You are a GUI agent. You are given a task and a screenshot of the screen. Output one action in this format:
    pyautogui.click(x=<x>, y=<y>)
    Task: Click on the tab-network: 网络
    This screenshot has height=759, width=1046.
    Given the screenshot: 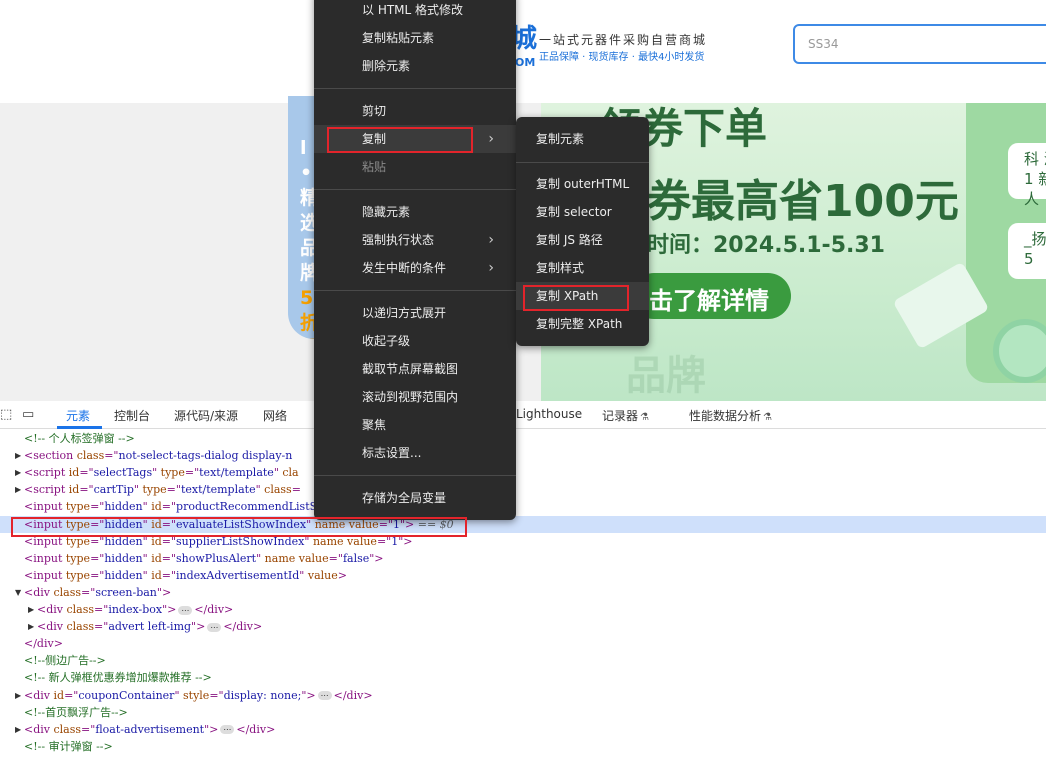 What is the action you would take?
    pyautogui.click(x=275, y=415)
    